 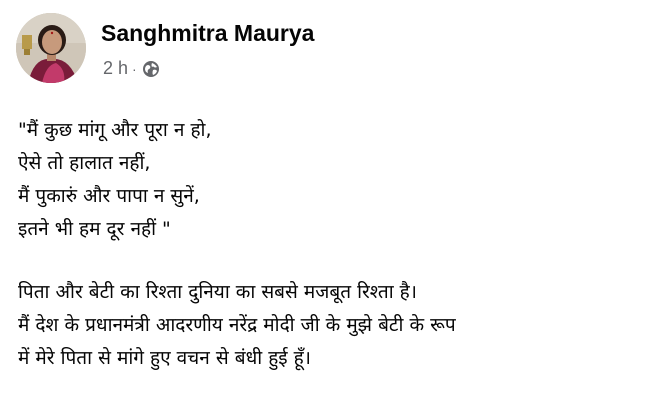 I want to click on poem-line-2: ऐसे तो हालात नहीं,, so click(x=84, y=163).